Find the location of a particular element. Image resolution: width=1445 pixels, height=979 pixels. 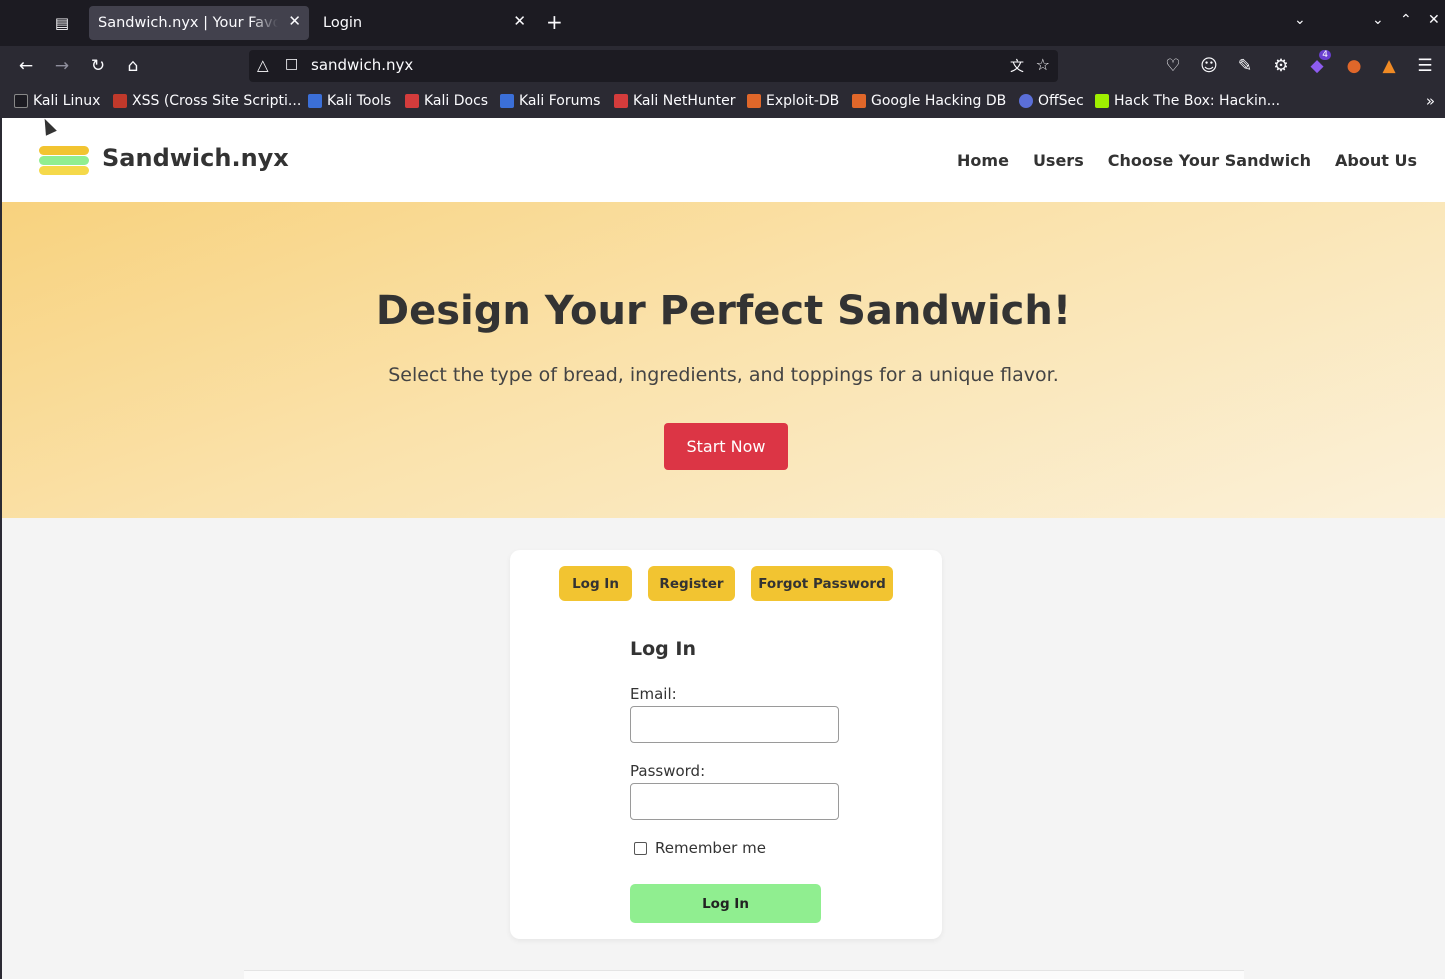

maximize-icon: ⌃ is located at coordinates (1406, 20).